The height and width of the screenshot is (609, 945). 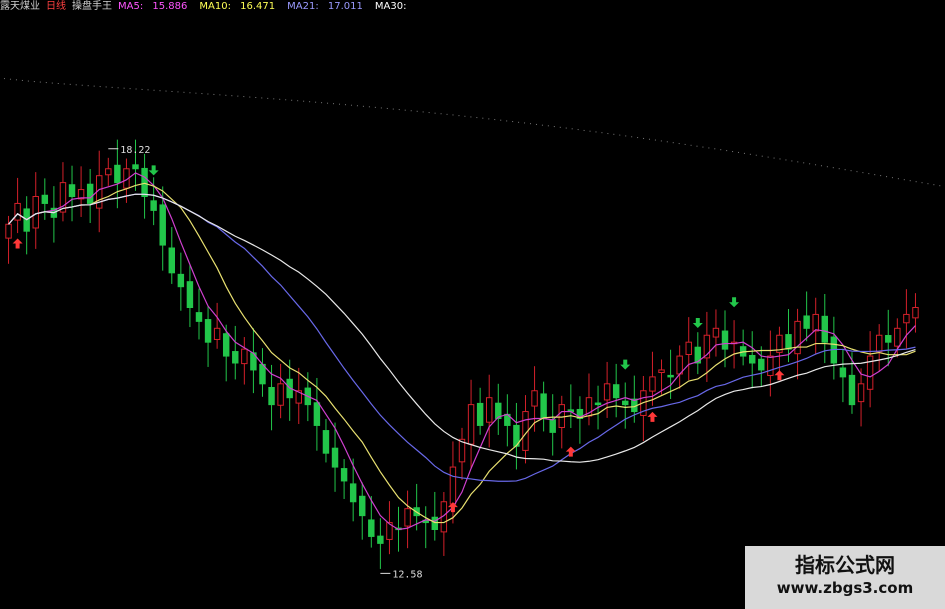 I want to click on indicator-name: 操盘手王, so click(x=92, y=6).